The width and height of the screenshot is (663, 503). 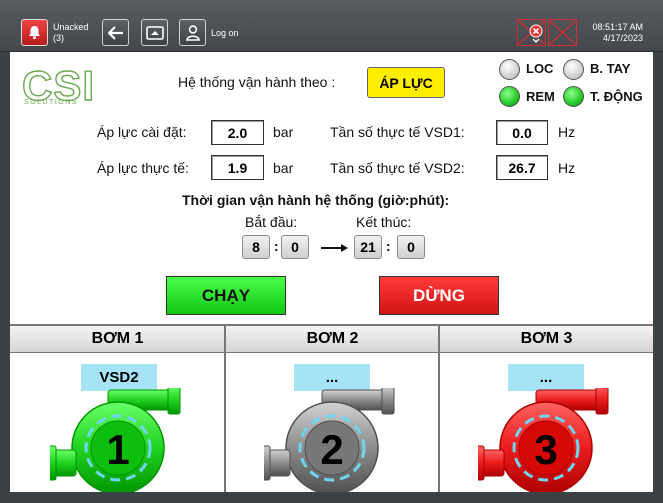 I want to click on arrow-right-icon, so click(x=334, y=248).